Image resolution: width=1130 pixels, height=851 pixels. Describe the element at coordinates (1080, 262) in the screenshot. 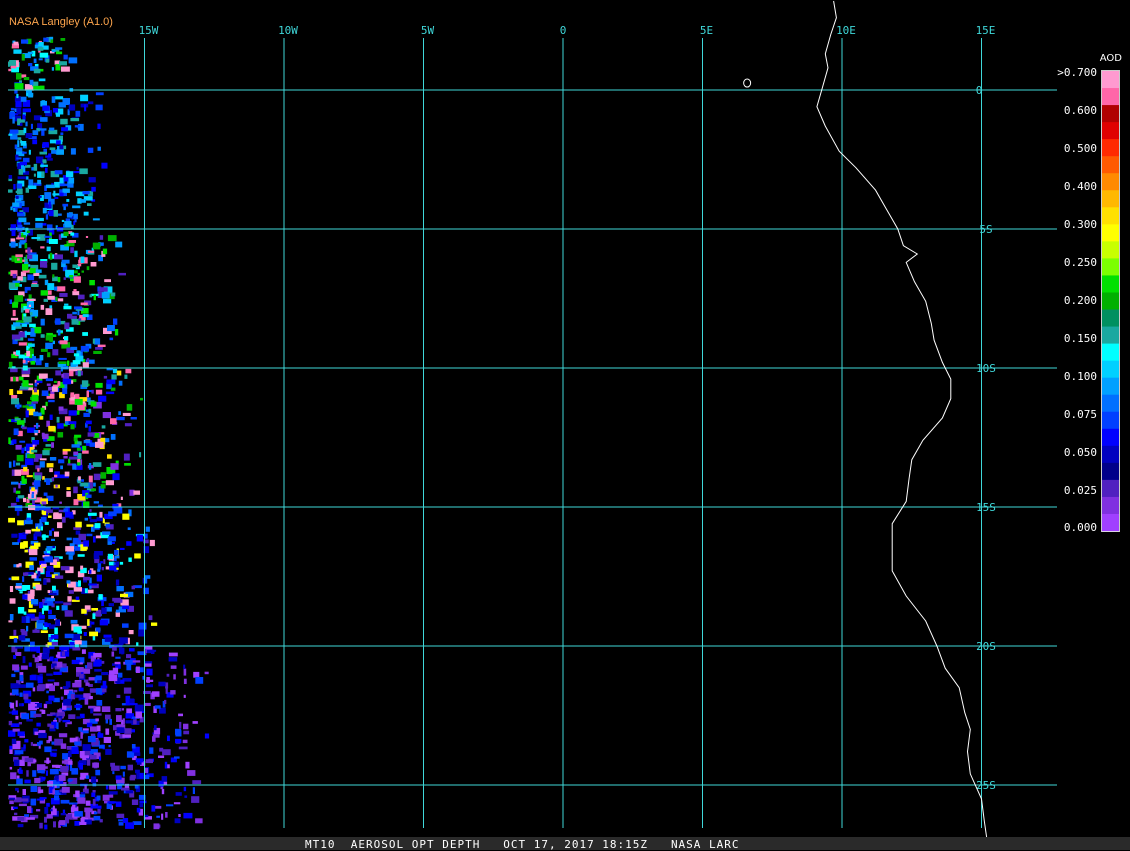

I see `colorbar-tick-label: 0.250` at that location.